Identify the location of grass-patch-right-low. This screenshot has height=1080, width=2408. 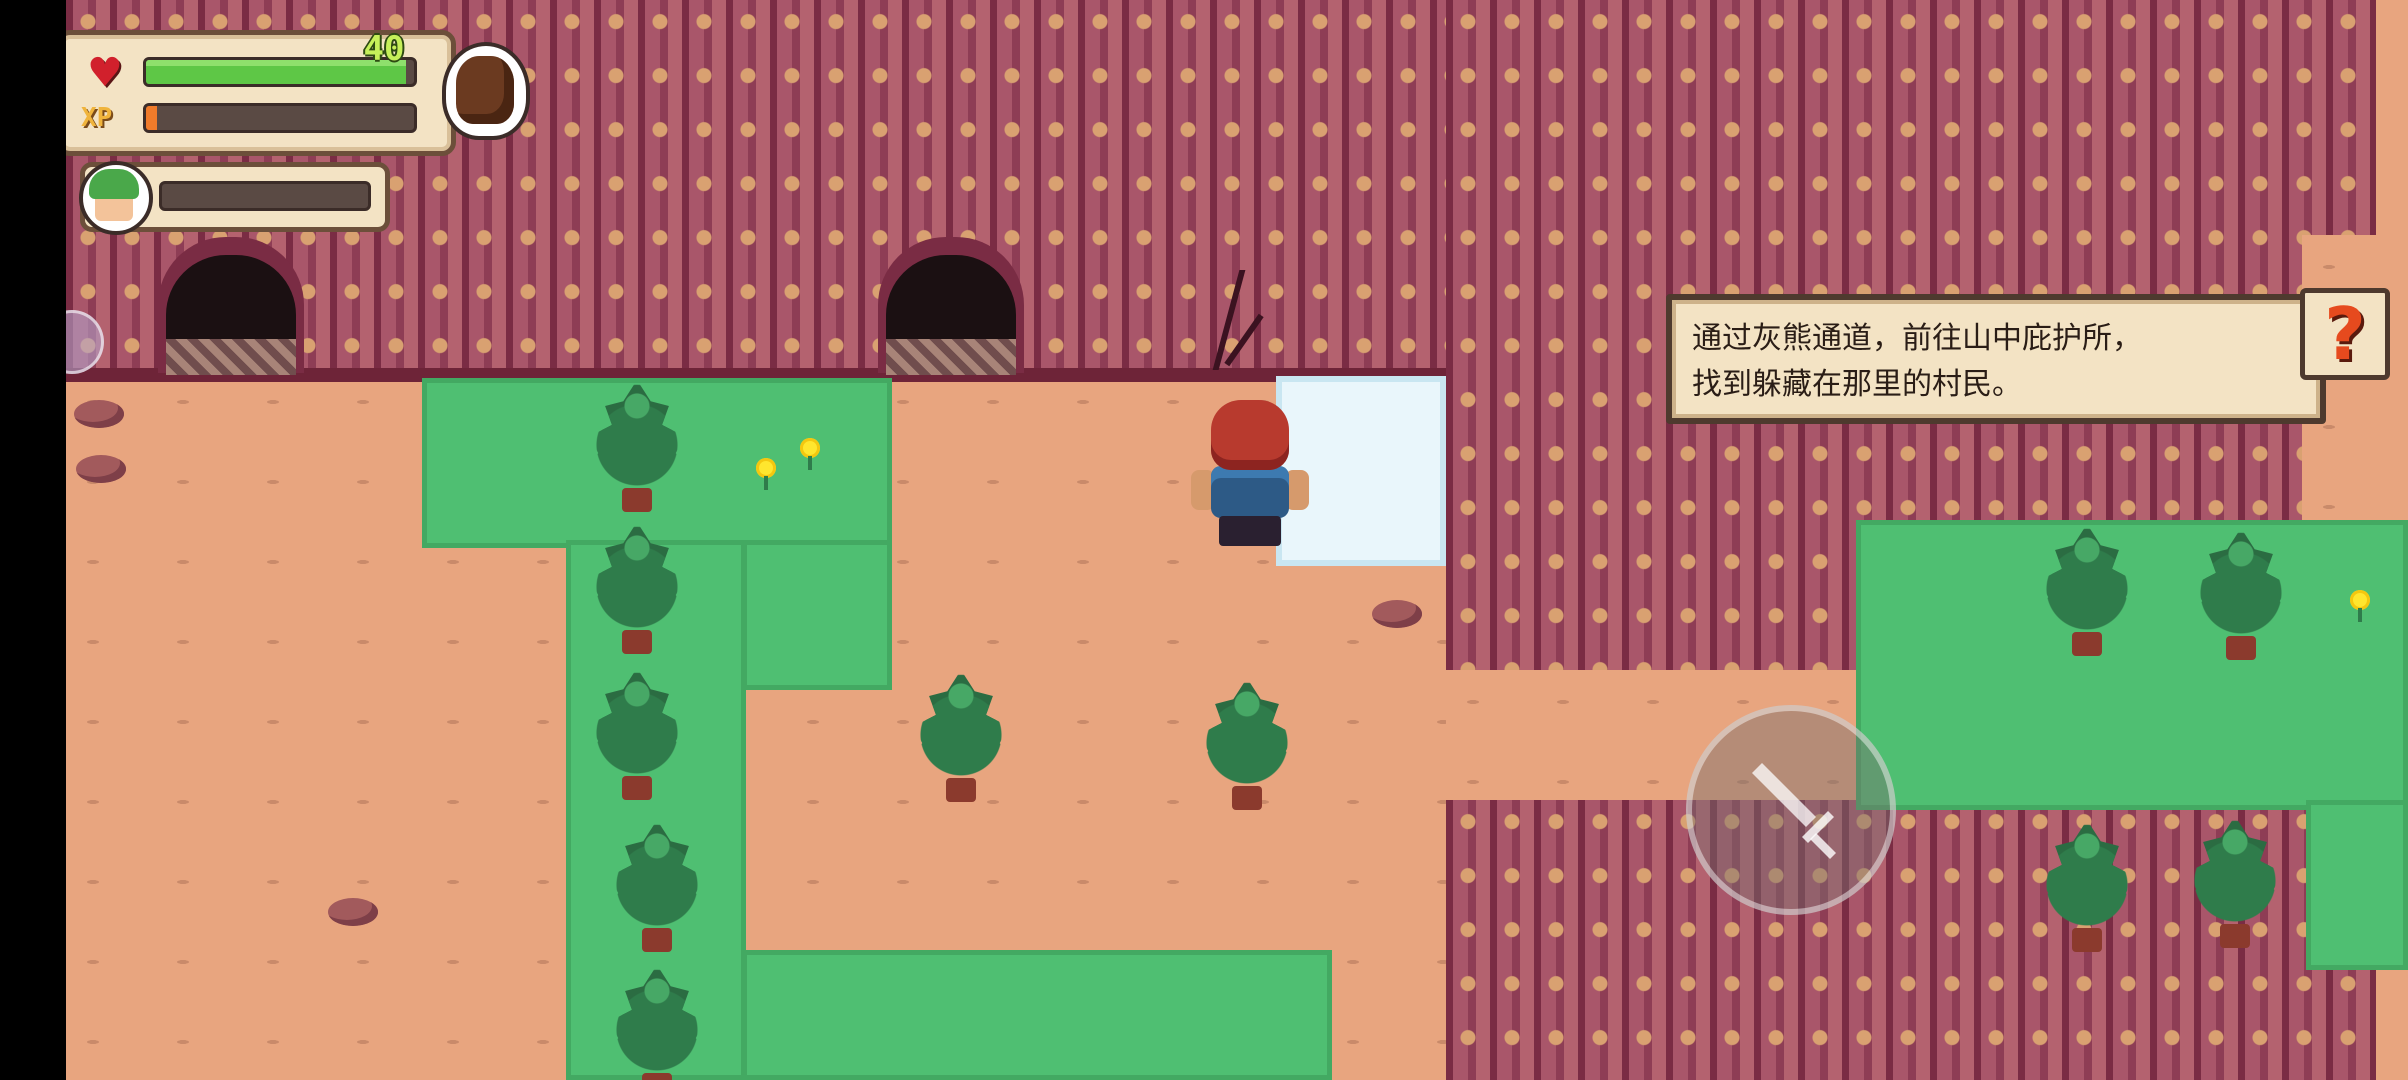
(2357, 885).